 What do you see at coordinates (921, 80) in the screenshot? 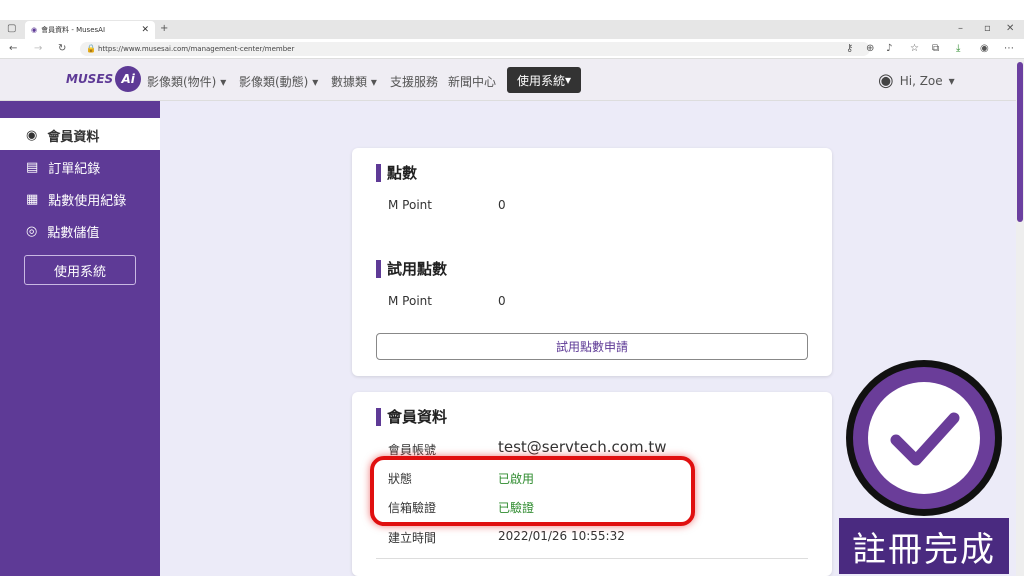
I see `user-greeting: Hi, Zoe` at bounding box center [921, 80].